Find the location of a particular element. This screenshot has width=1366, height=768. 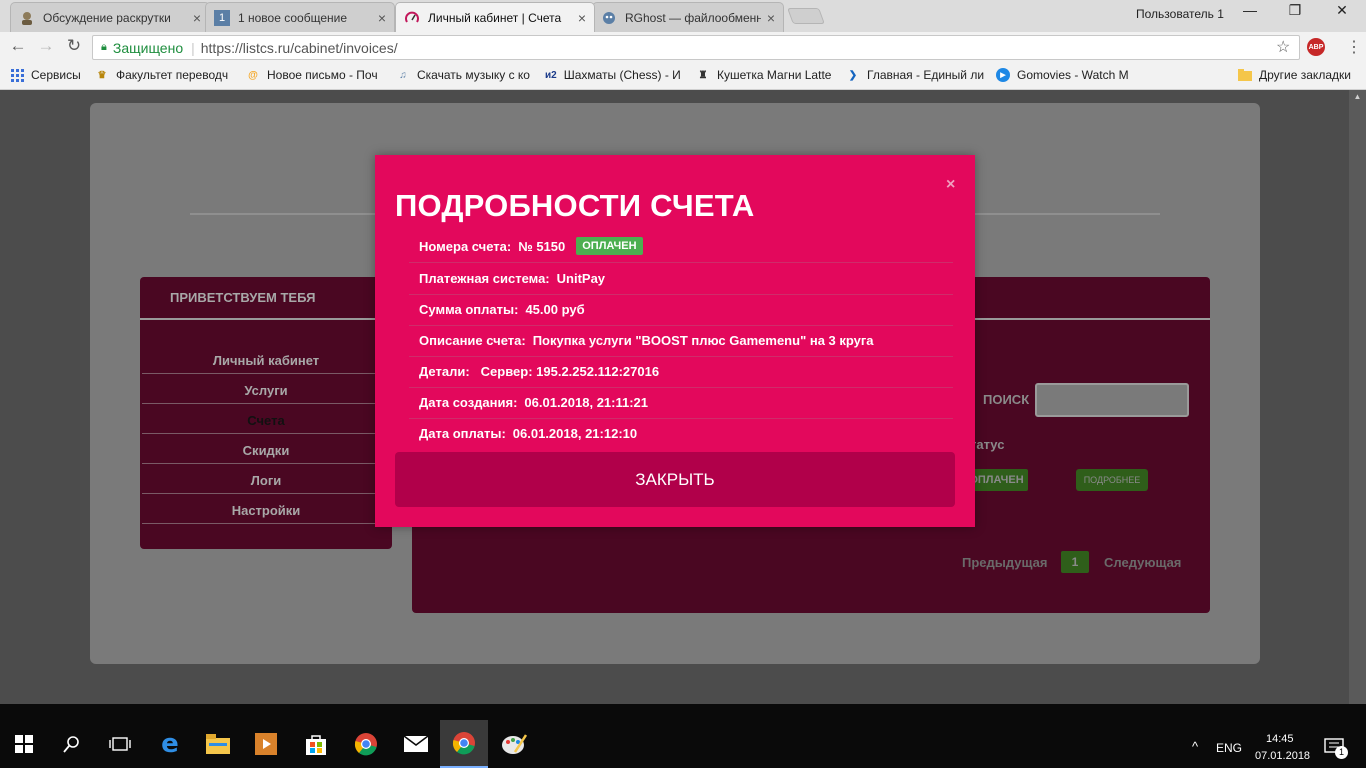

details-button: ПОДРОБНЕЕ is located at coordinates (1112, 480).